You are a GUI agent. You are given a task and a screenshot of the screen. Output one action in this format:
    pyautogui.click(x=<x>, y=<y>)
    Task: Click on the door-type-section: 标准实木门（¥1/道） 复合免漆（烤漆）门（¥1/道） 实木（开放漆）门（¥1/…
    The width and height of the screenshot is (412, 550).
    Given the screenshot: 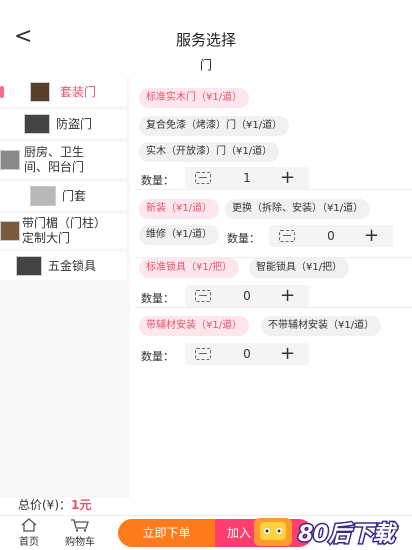 What is the action you would take?
    pyautogui.click(x=273, y=136)
    